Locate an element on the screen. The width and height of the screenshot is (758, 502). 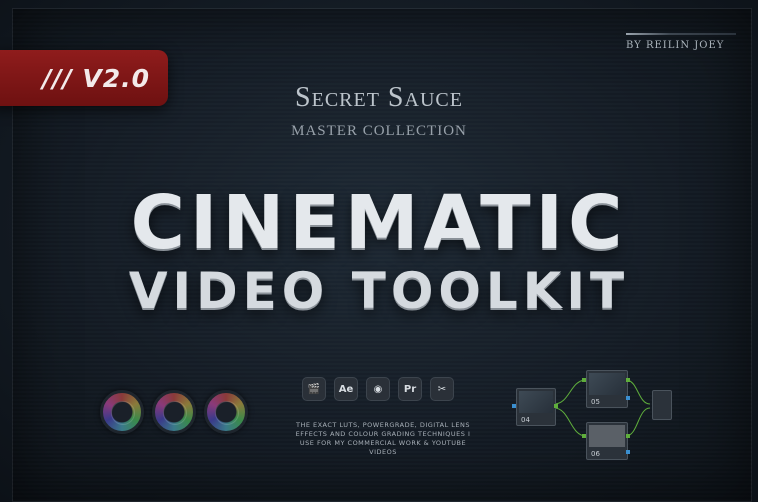
color-wheels is located at coordinates (174, 412).